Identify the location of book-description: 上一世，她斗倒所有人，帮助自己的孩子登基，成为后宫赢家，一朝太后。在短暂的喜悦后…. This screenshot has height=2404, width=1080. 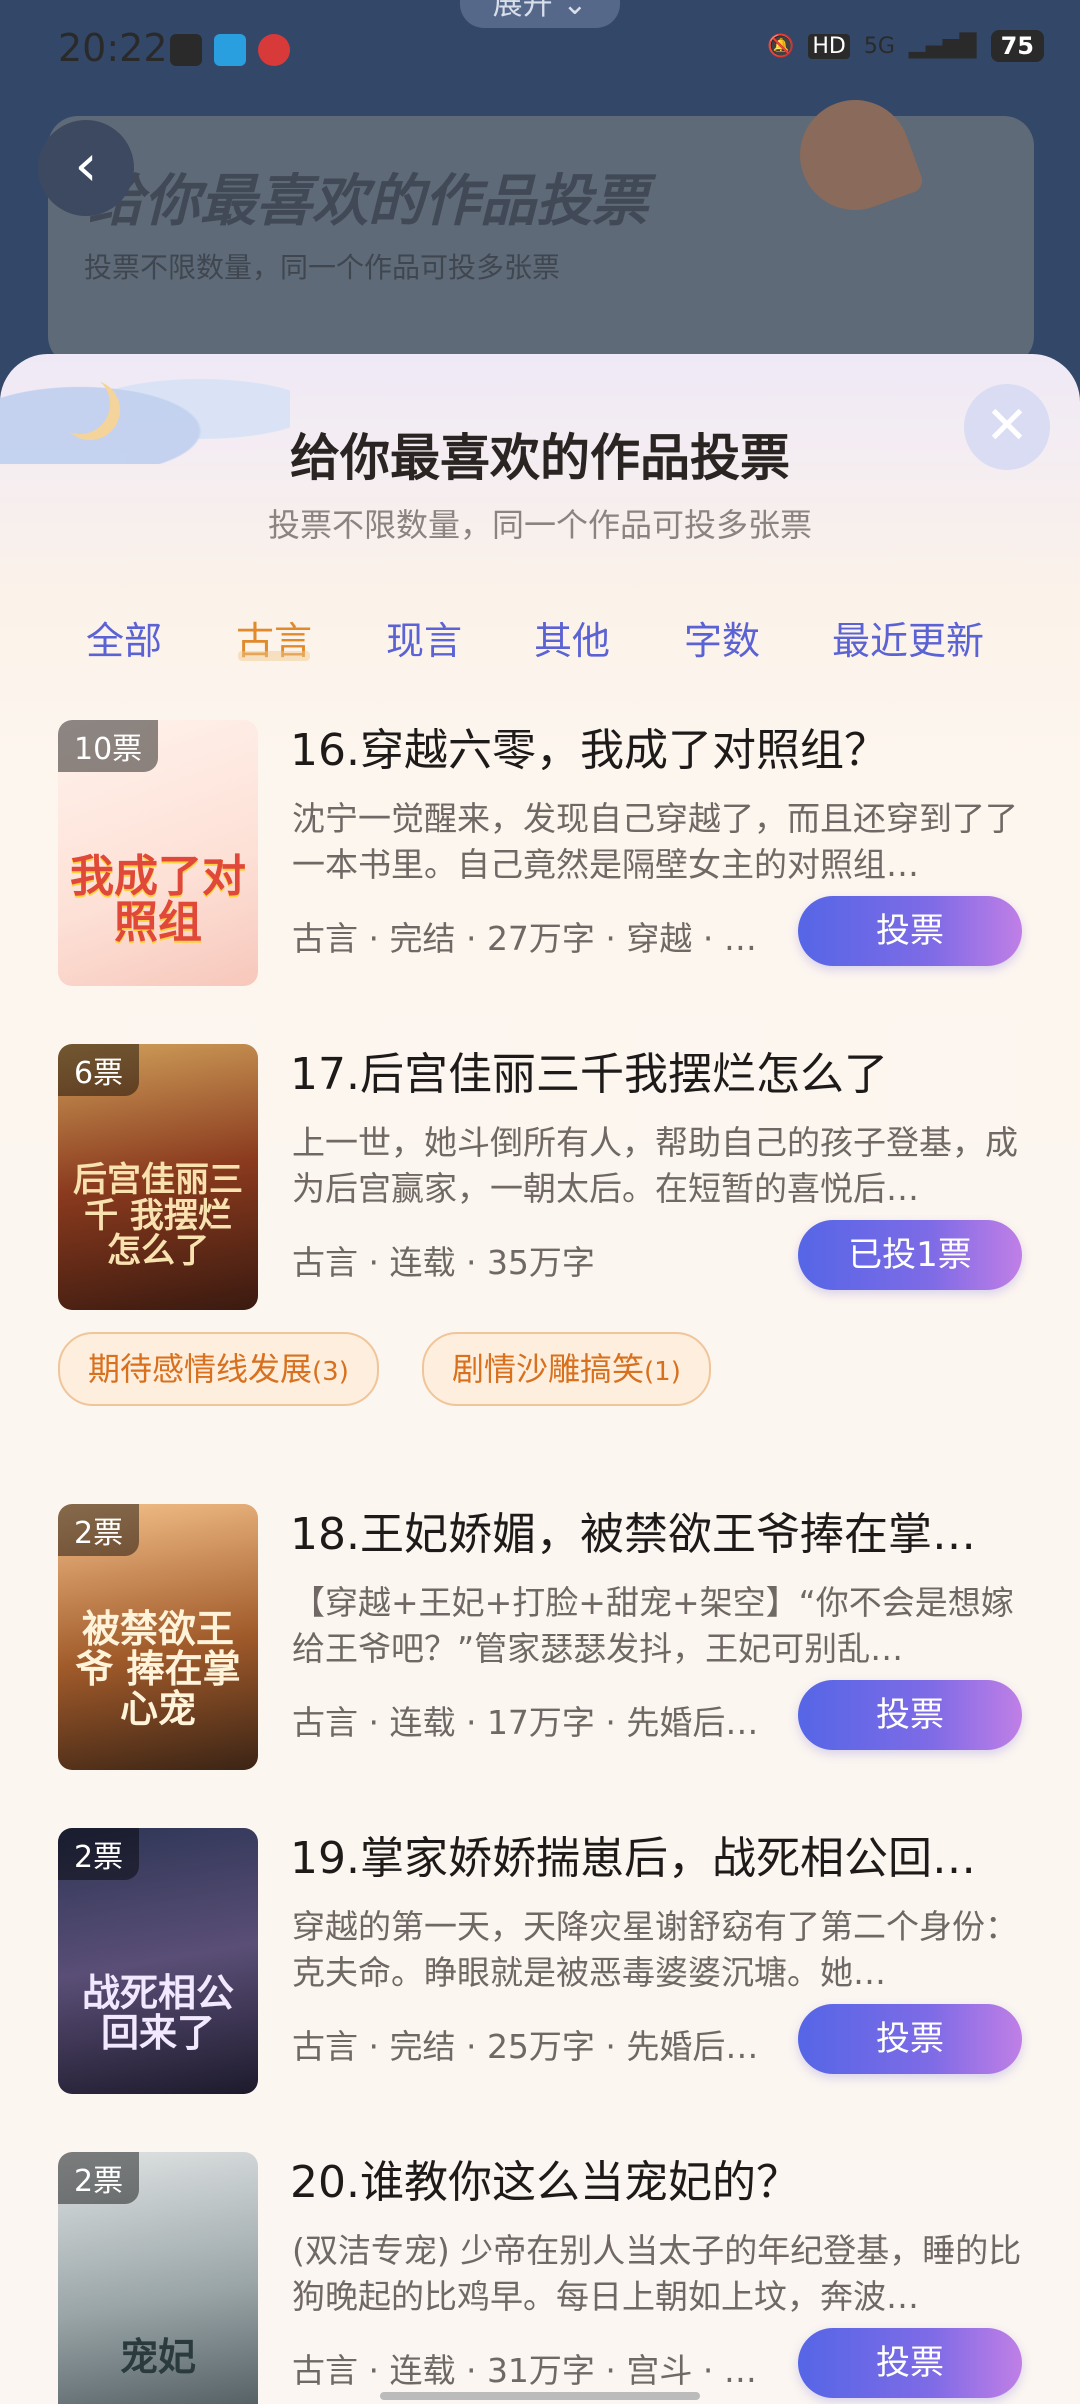
(655, 1165).